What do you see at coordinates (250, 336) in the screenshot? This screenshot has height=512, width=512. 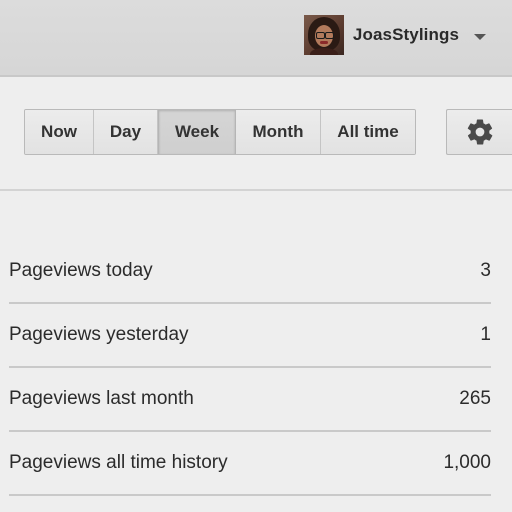 I see `stat-row-yesterday: Pageviews yesterday 1` at bounding box center [250, 336].